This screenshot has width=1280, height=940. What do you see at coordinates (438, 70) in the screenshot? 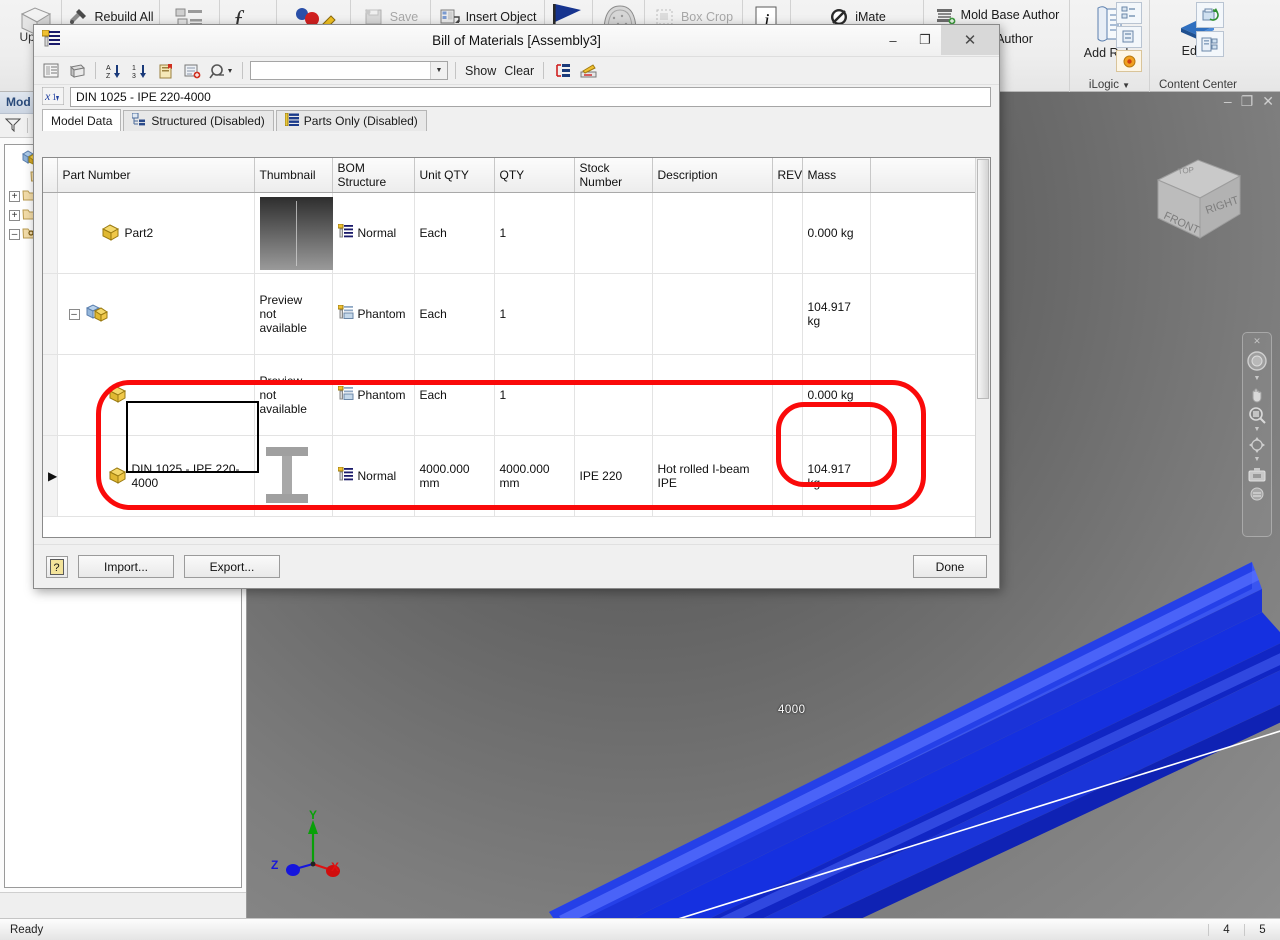
I see `chevron-down-icon: ▼` at bounding box center [438, 70].